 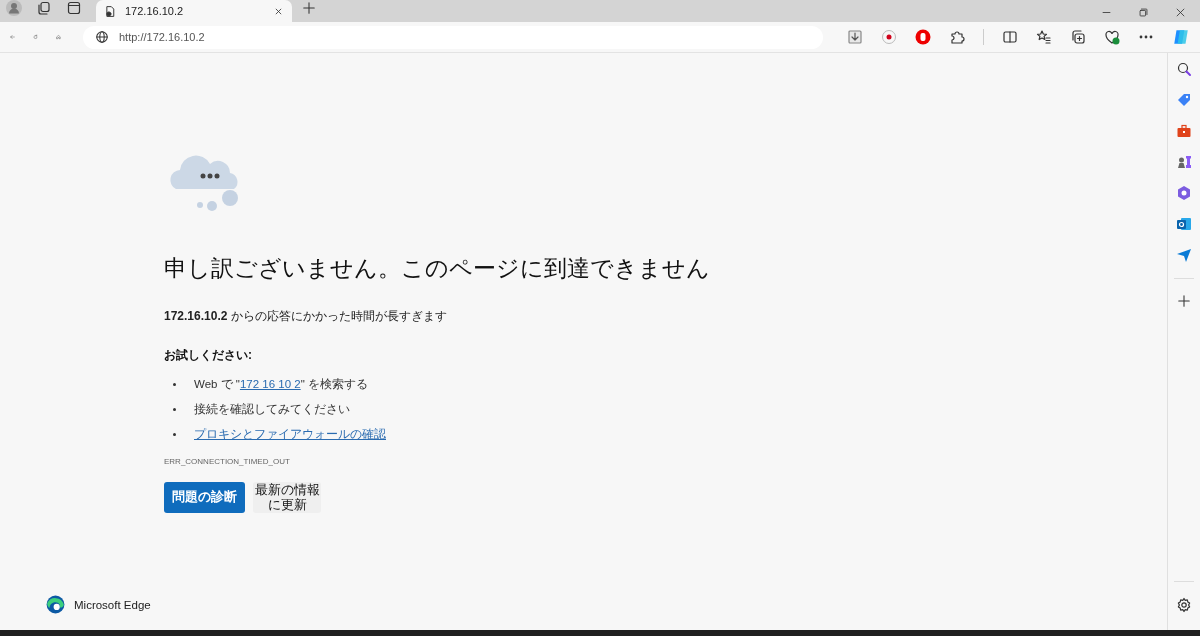 I want to click on error-message: 172.16.10.2 からの応答にかかった時間が長すぎます, so click(x=306, y=316).